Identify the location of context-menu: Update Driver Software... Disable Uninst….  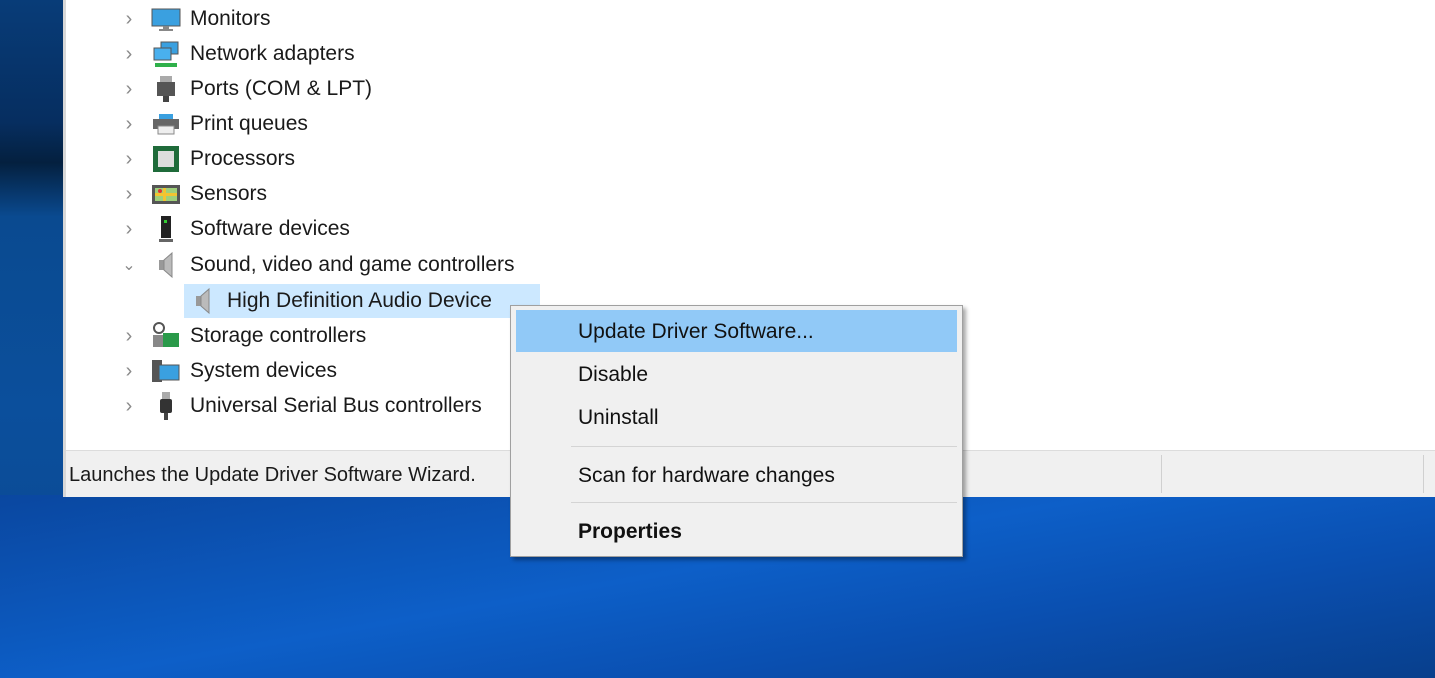
(736, 431).